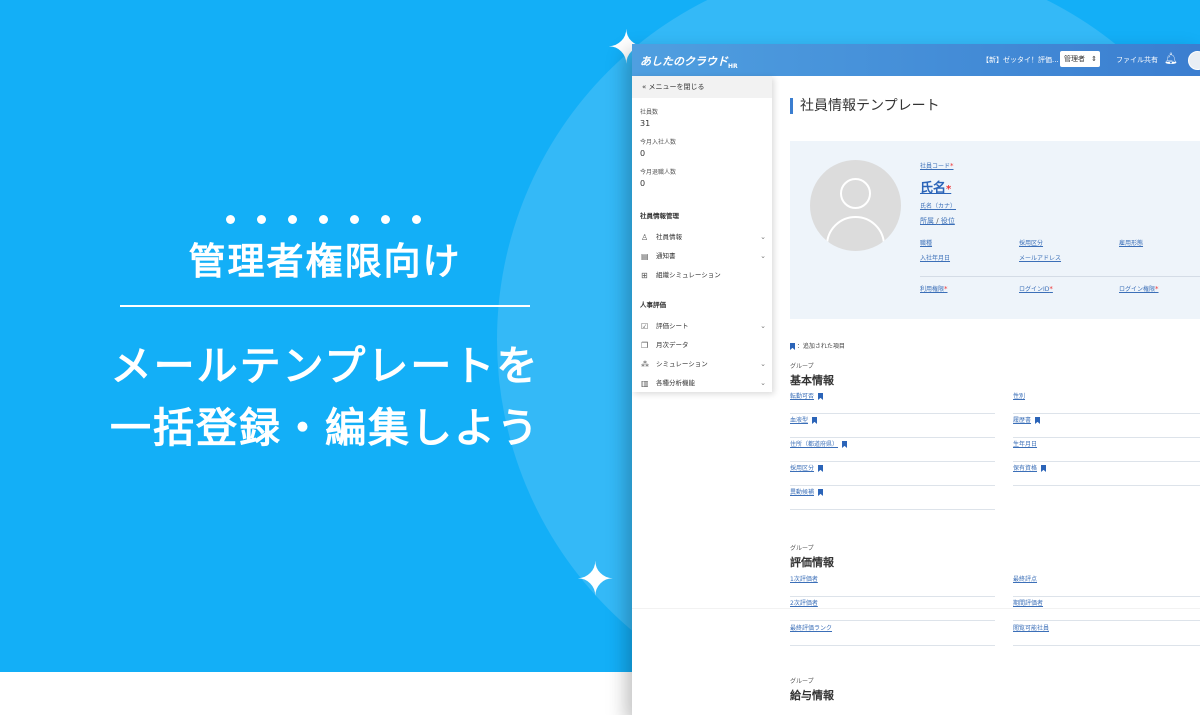 This screenshot has width=1200, height=715. What do you see at coordinates (855, 205) in the screenshot?
I see `profile-avatar-icon` at bounding box center [855, 205].